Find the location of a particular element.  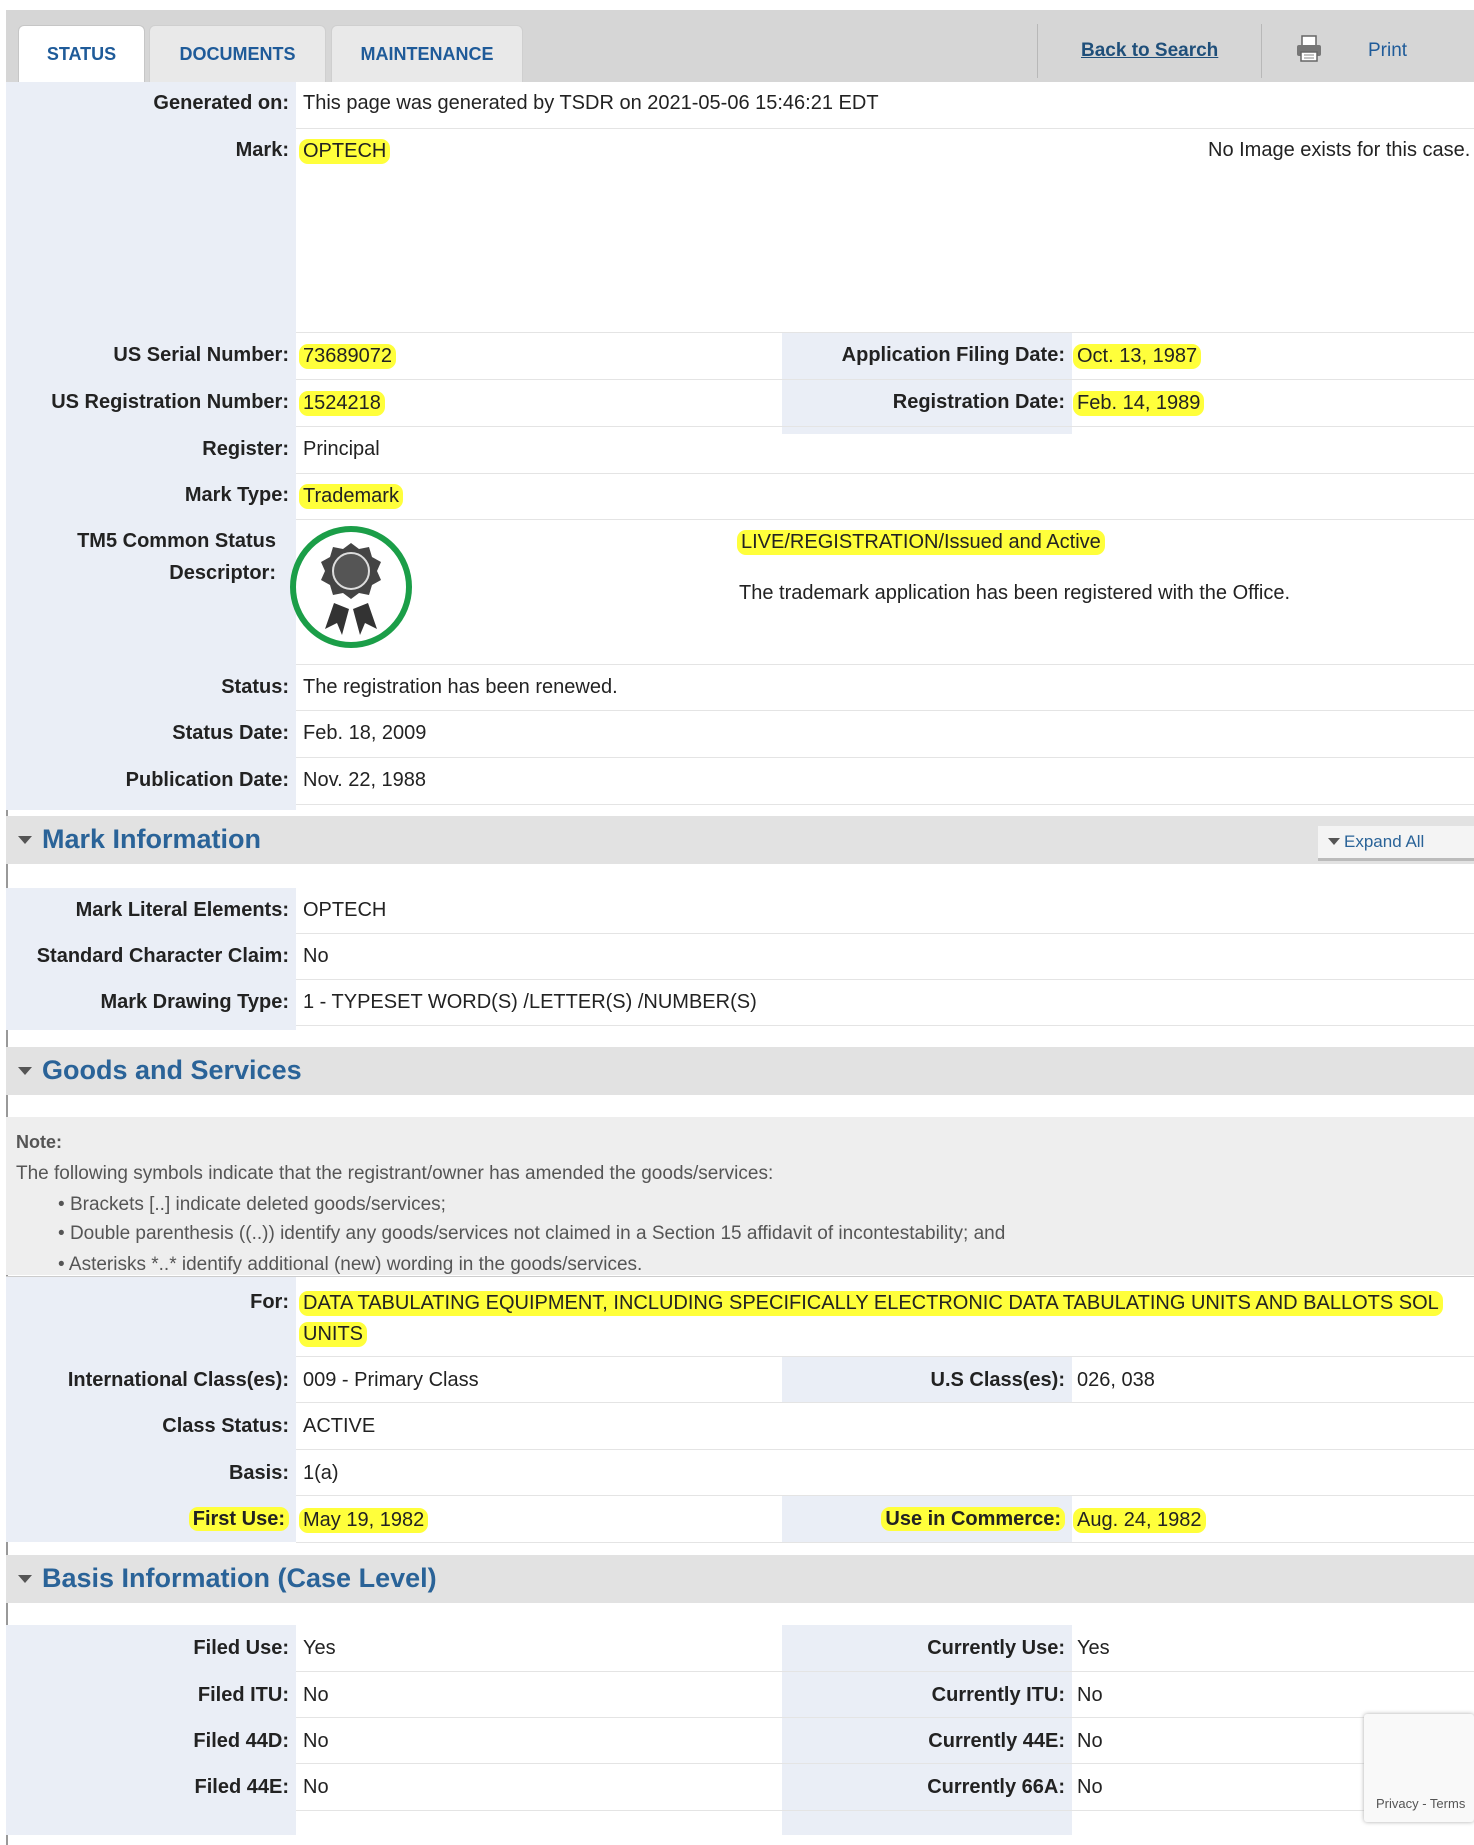

expand-all-button: Expand All is located at coordinates (1396, 843).